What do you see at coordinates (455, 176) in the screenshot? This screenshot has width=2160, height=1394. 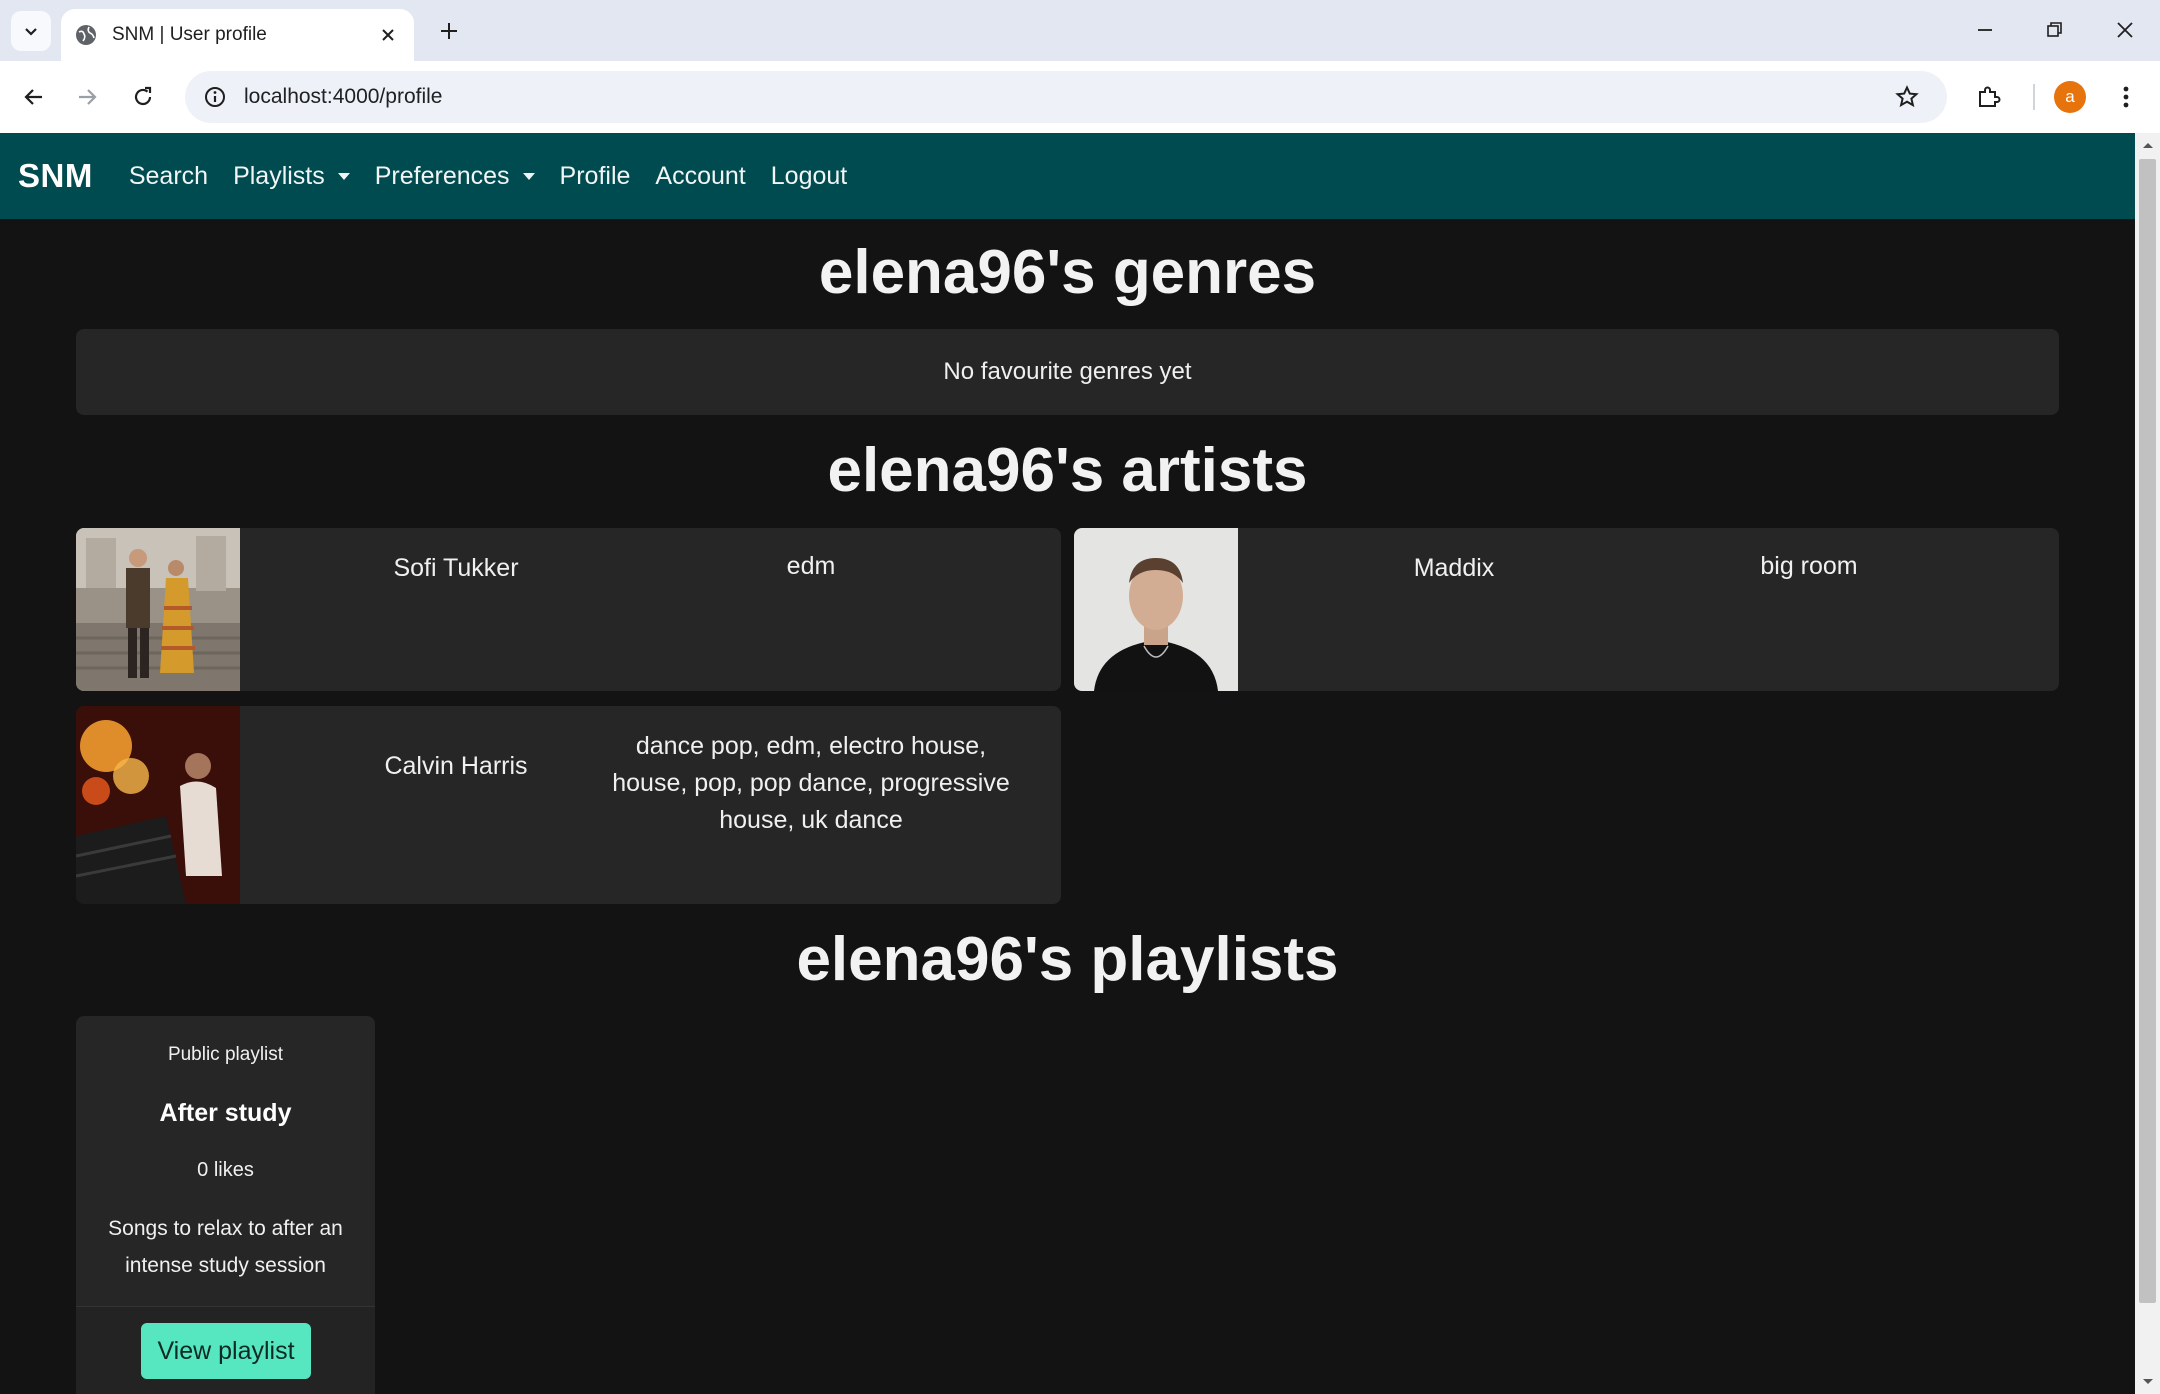 I see `nav-preferences-dropdown: Preferences` at bounding box center [455, 176].